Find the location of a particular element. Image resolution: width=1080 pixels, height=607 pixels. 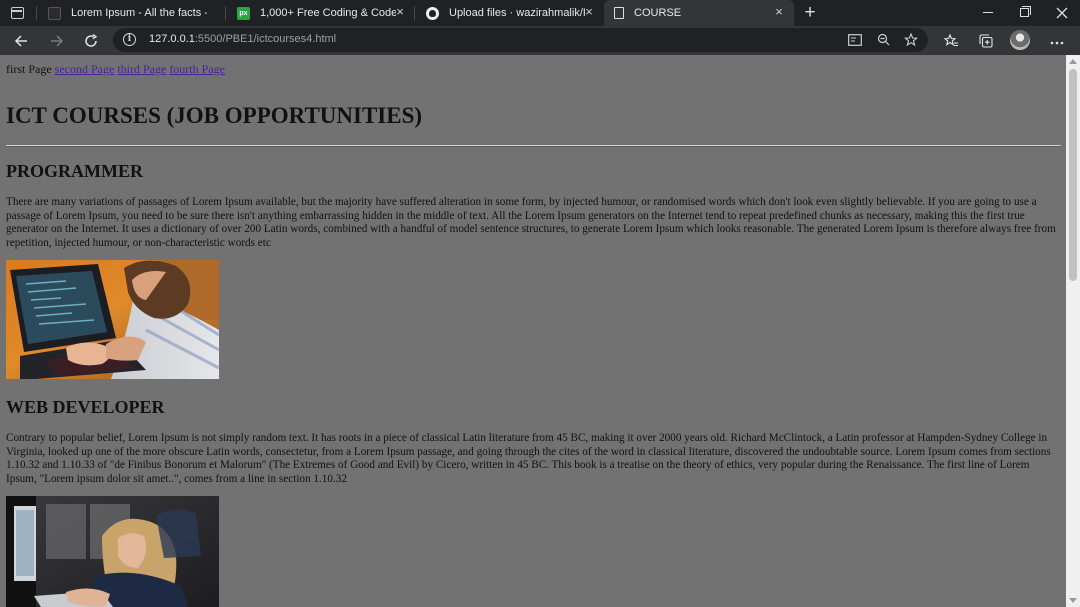

reload-icon is located at coordinates (91, 40).